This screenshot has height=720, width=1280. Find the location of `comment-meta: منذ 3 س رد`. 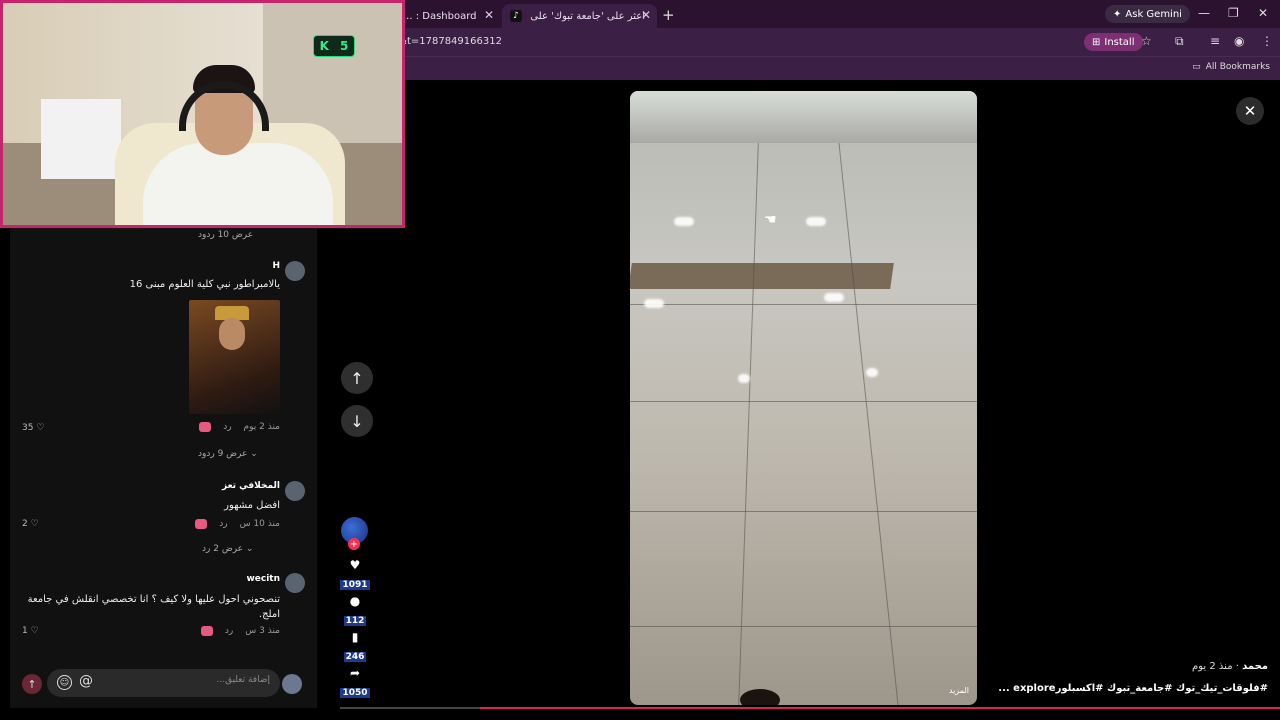

comment-meta: منذ 3 س رد is located at coordinates (240, 631).